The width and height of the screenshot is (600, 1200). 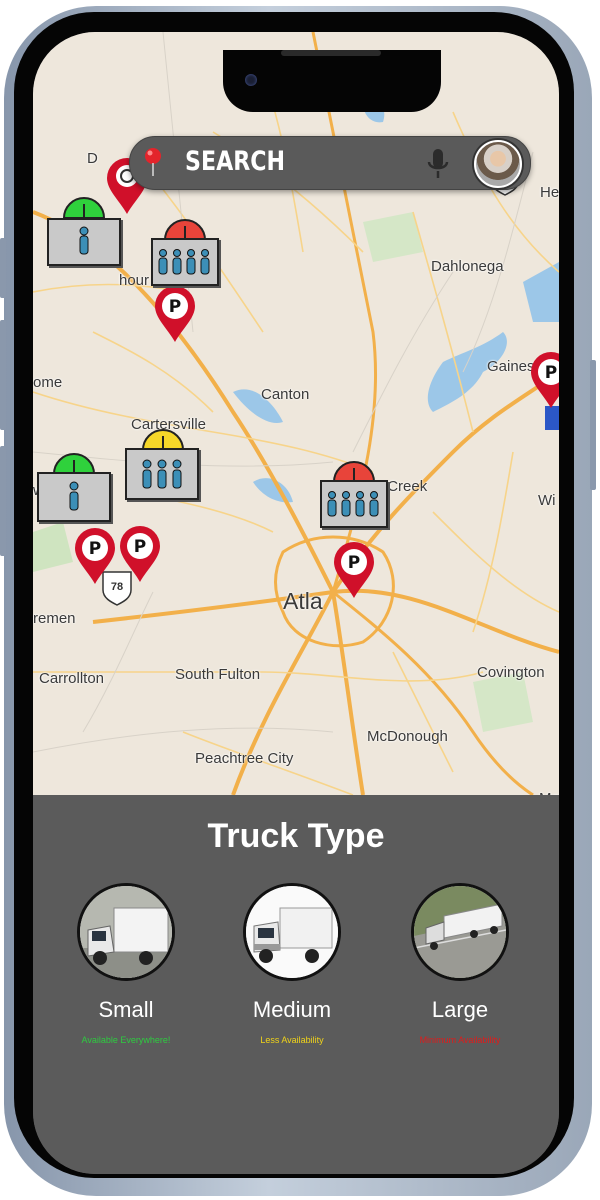 I want to click on search-bar: SEARCH, so click(x=330, y=163).